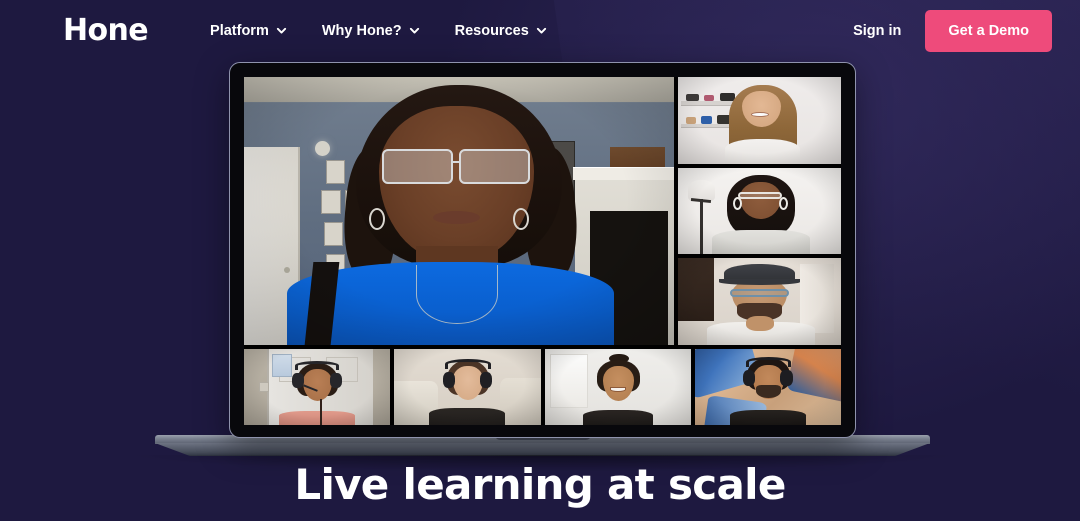 The height and width of the screenshot is (521, 1080). I want to click on eyeglasses-right-lens, so click(494, 167).